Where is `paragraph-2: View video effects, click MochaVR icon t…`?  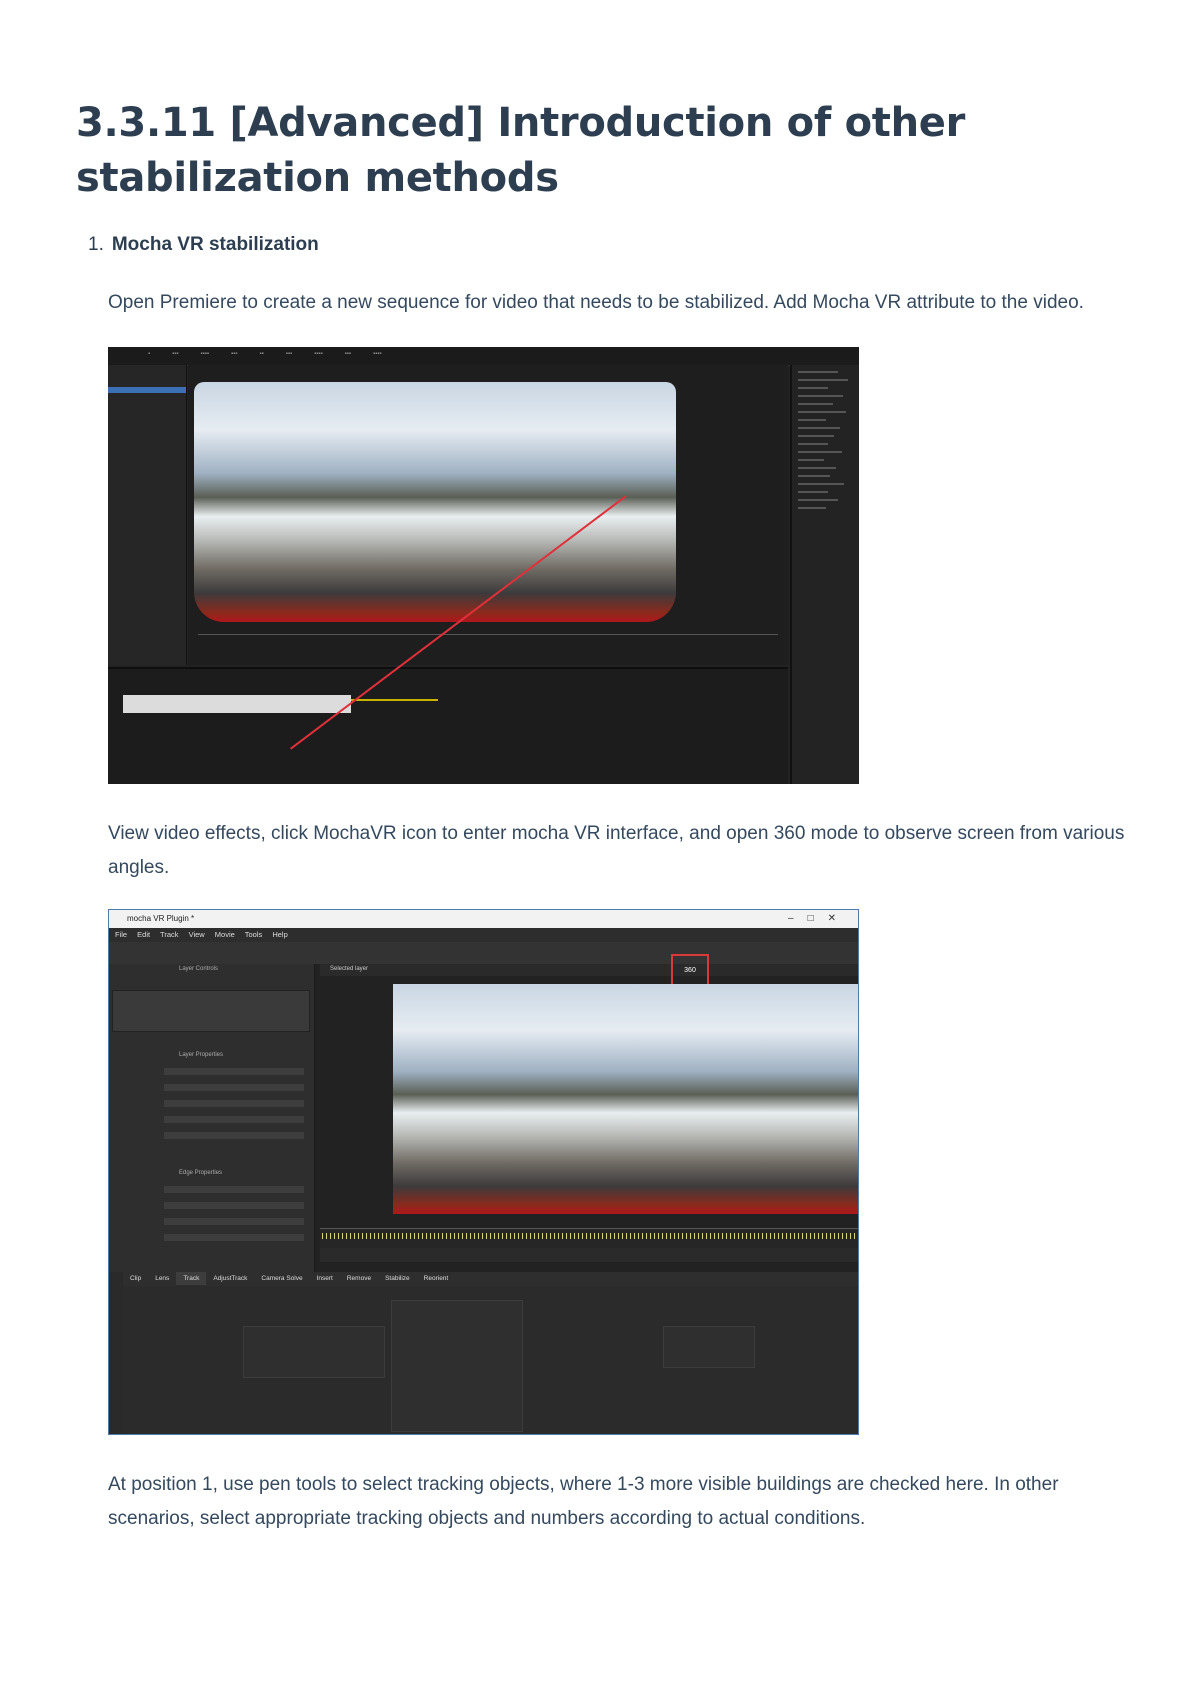 paragraph-2: View video effects, click MochaVR icon t… is located at coordinates (616, 850).